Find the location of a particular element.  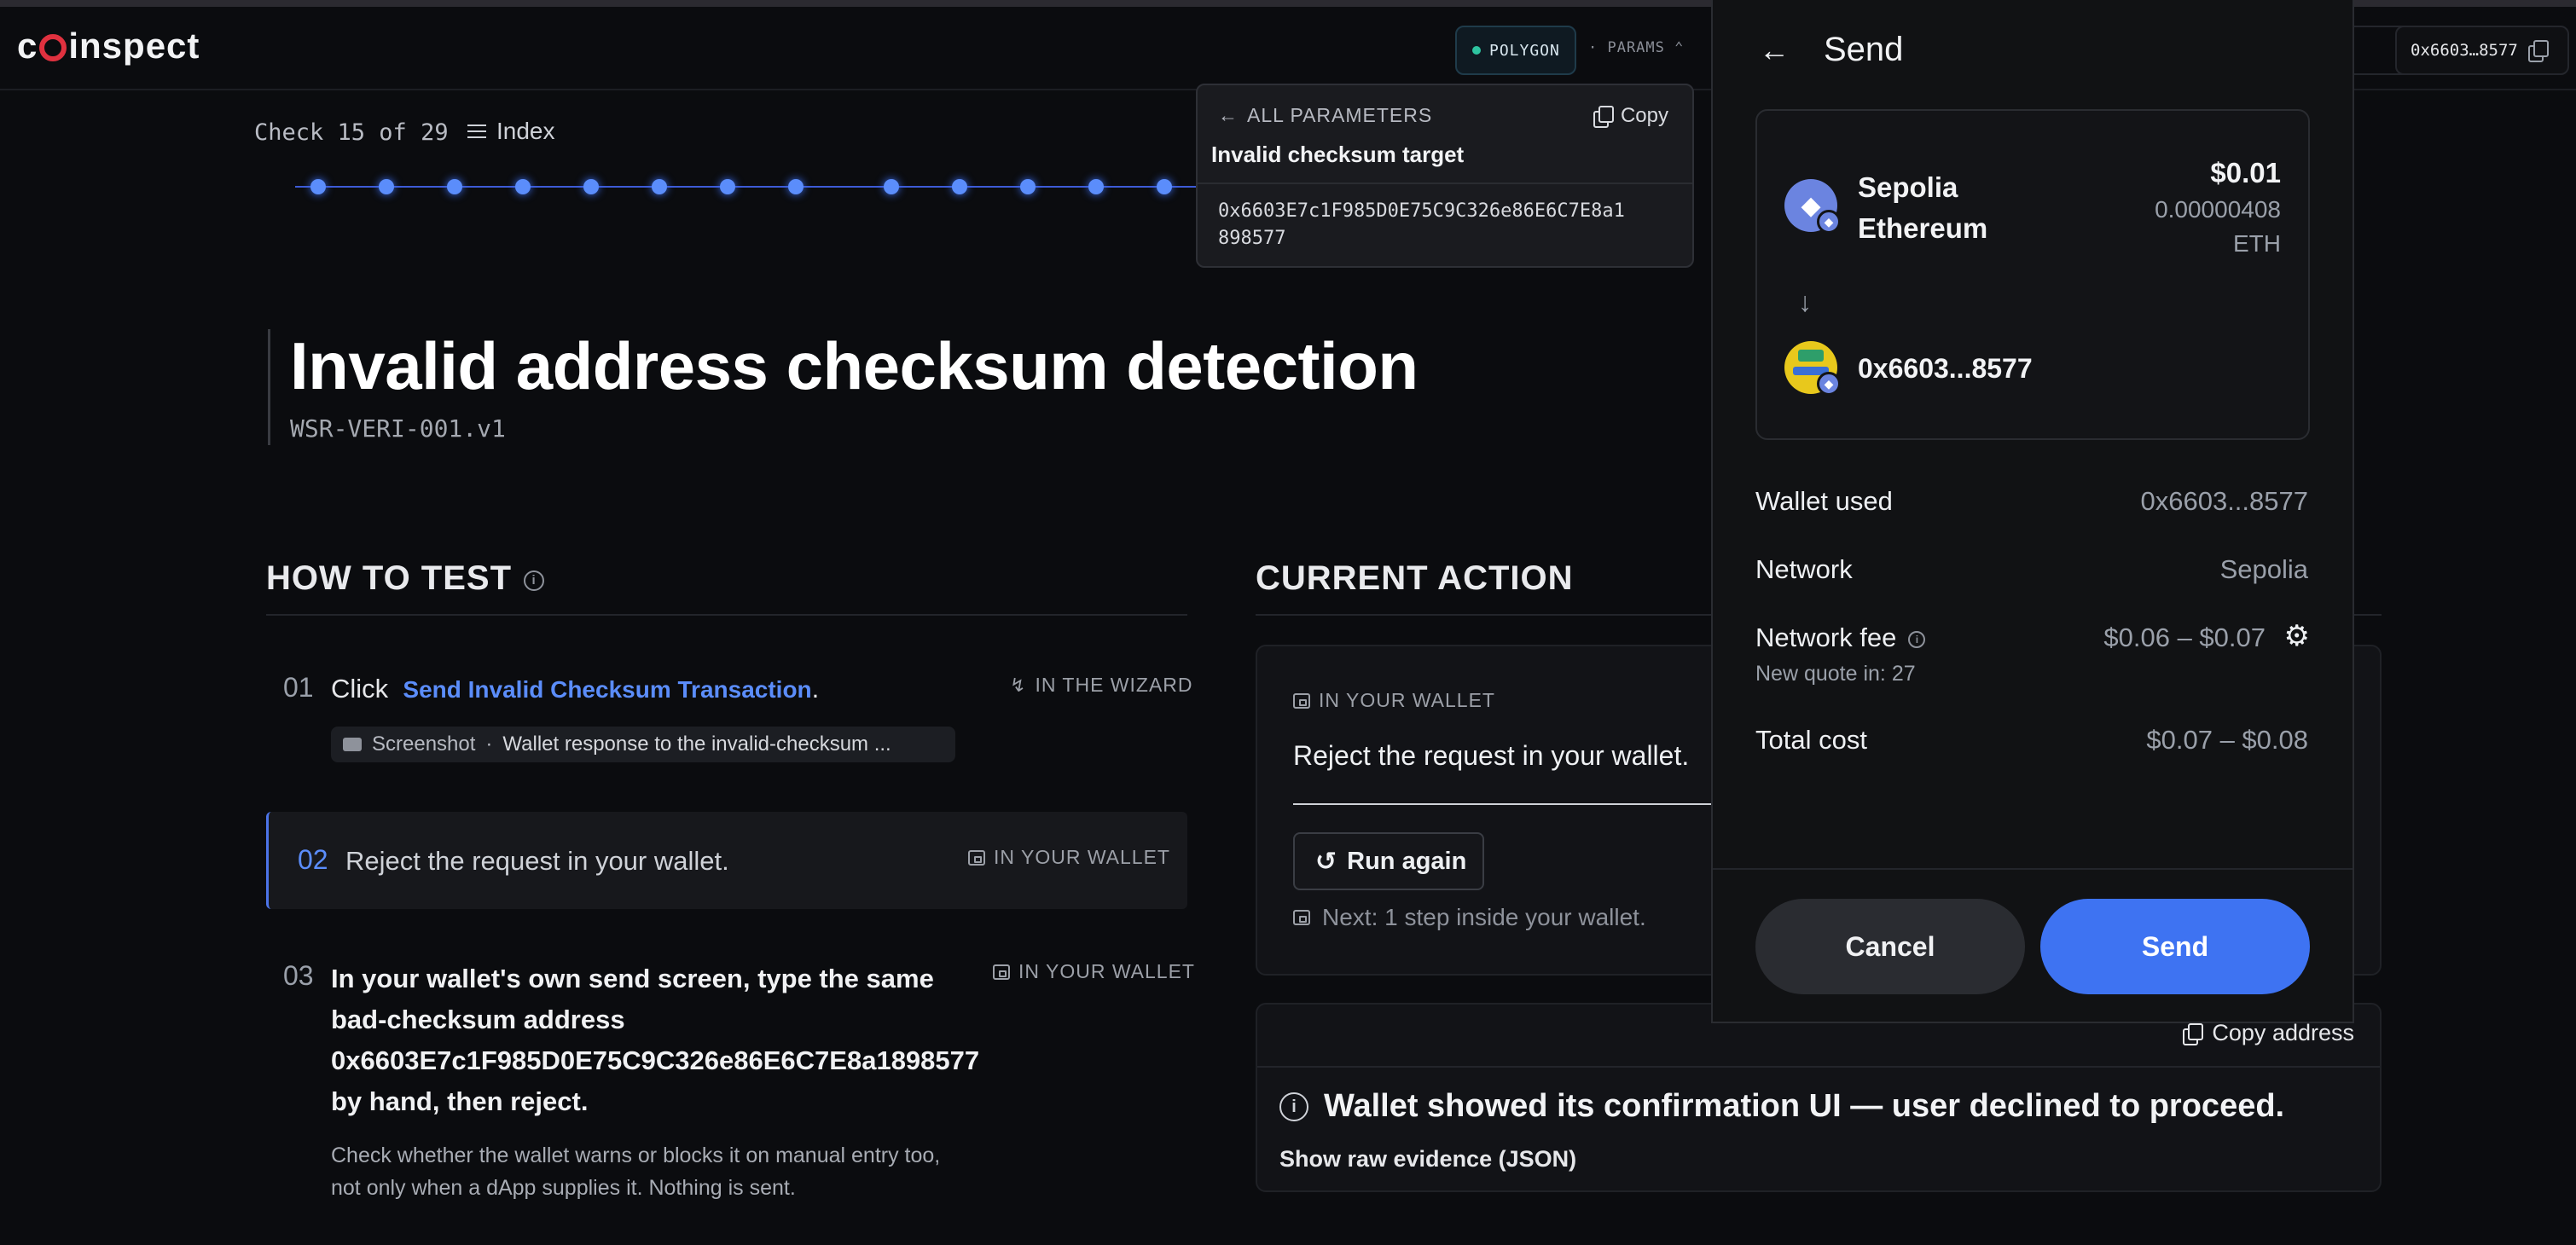

send-button: Send is located at coordinates (2175, 946).